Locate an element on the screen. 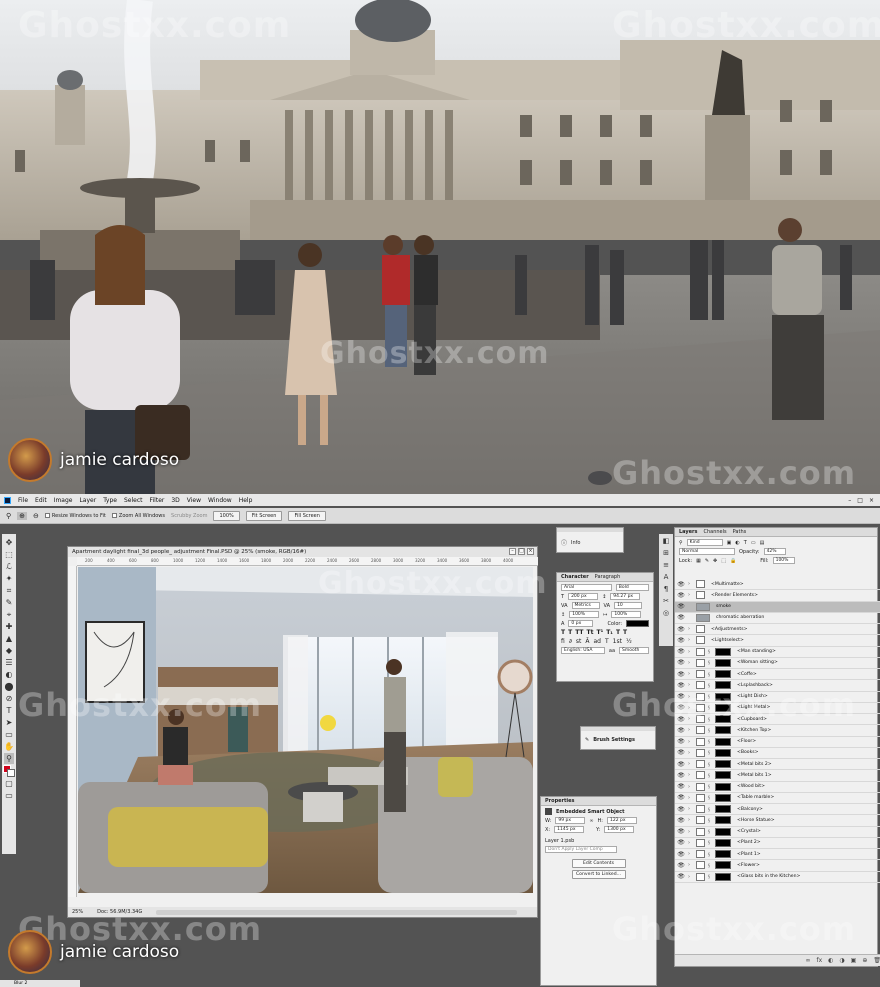 The image size is (880, 987). swatches-panel-icon: ⊞ is located at coordinates (666, 553).